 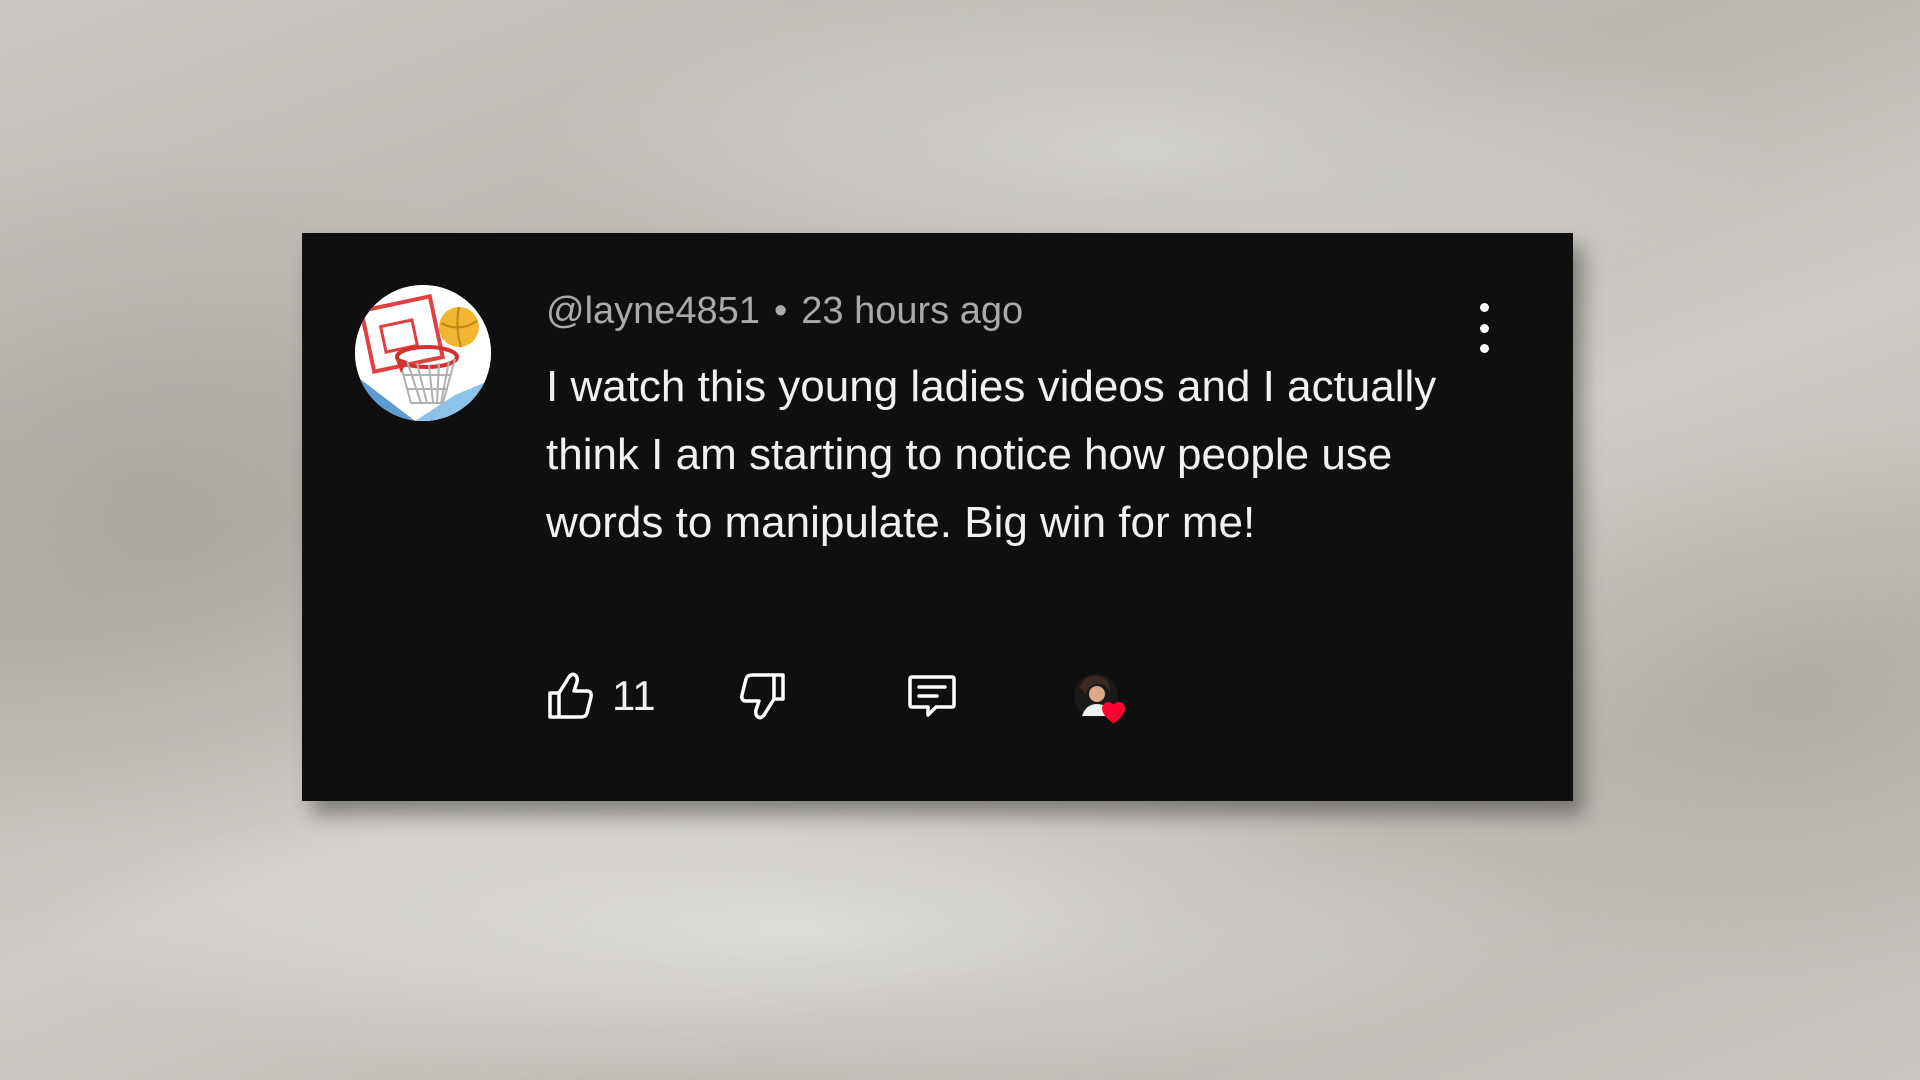 I want to click on basketball-hoop-icon, so click(x=423, y=353).